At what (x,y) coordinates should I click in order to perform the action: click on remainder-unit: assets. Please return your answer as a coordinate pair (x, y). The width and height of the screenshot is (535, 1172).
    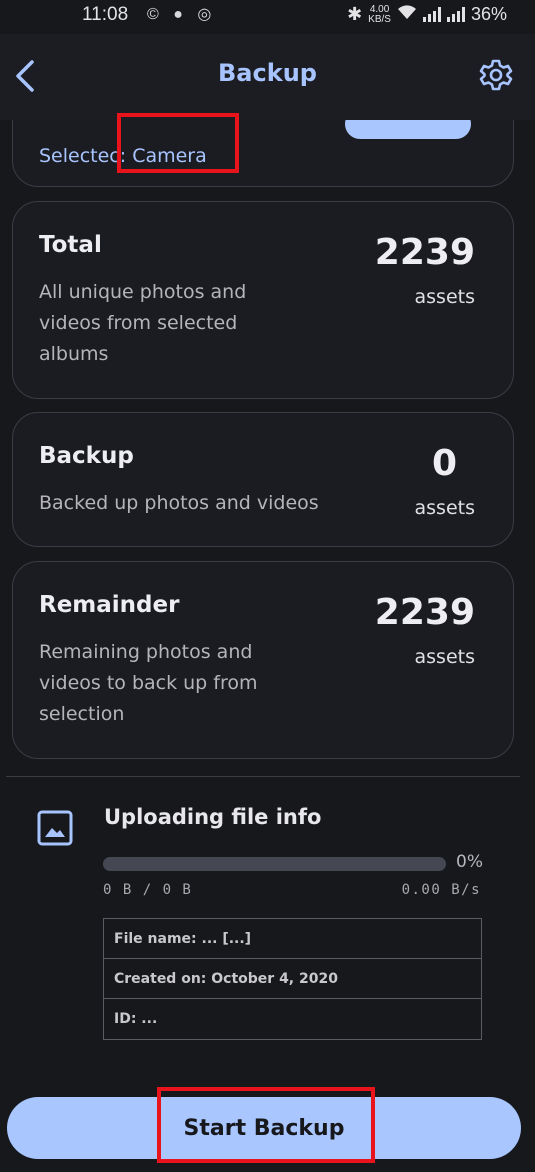
    Looking at the image, I should click on (444, 657).